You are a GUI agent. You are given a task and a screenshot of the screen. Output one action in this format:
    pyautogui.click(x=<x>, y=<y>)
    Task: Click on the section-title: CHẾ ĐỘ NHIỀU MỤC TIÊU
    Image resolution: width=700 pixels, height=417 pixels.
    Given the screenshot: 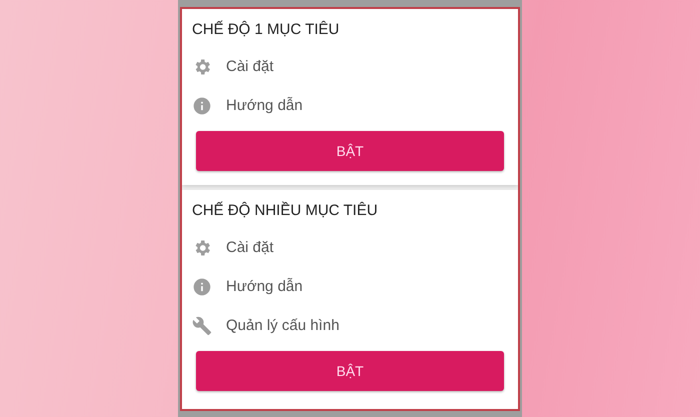 What is the action you would take?
    pyautogui.click(x=285, y=210)
    